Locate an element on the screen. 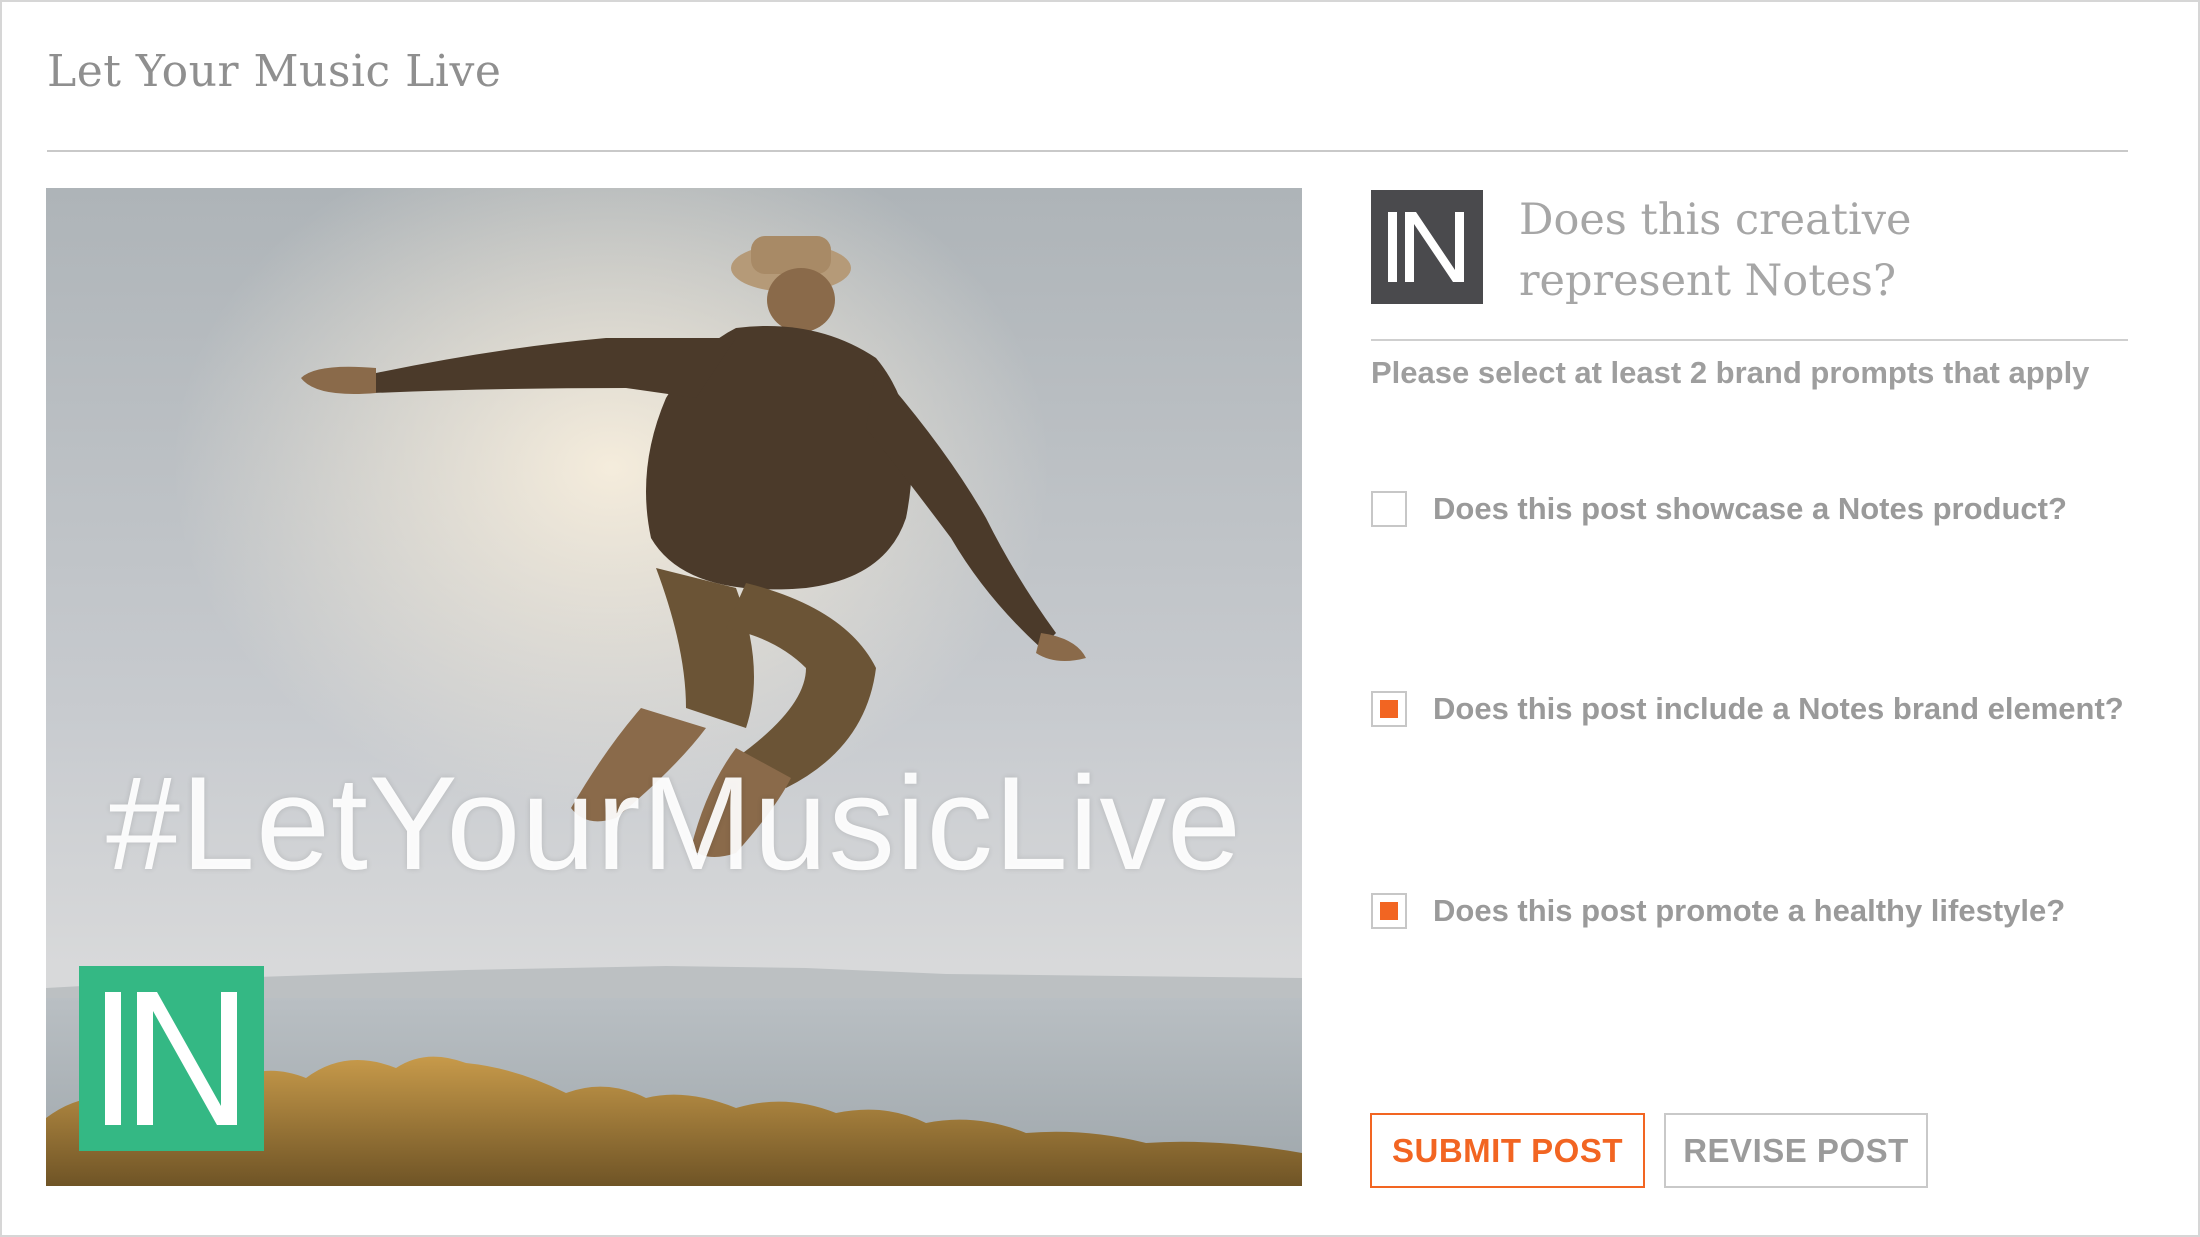 The image size is (2200, 1237). notes-logo-icon is located at coordinates (171, 1058).